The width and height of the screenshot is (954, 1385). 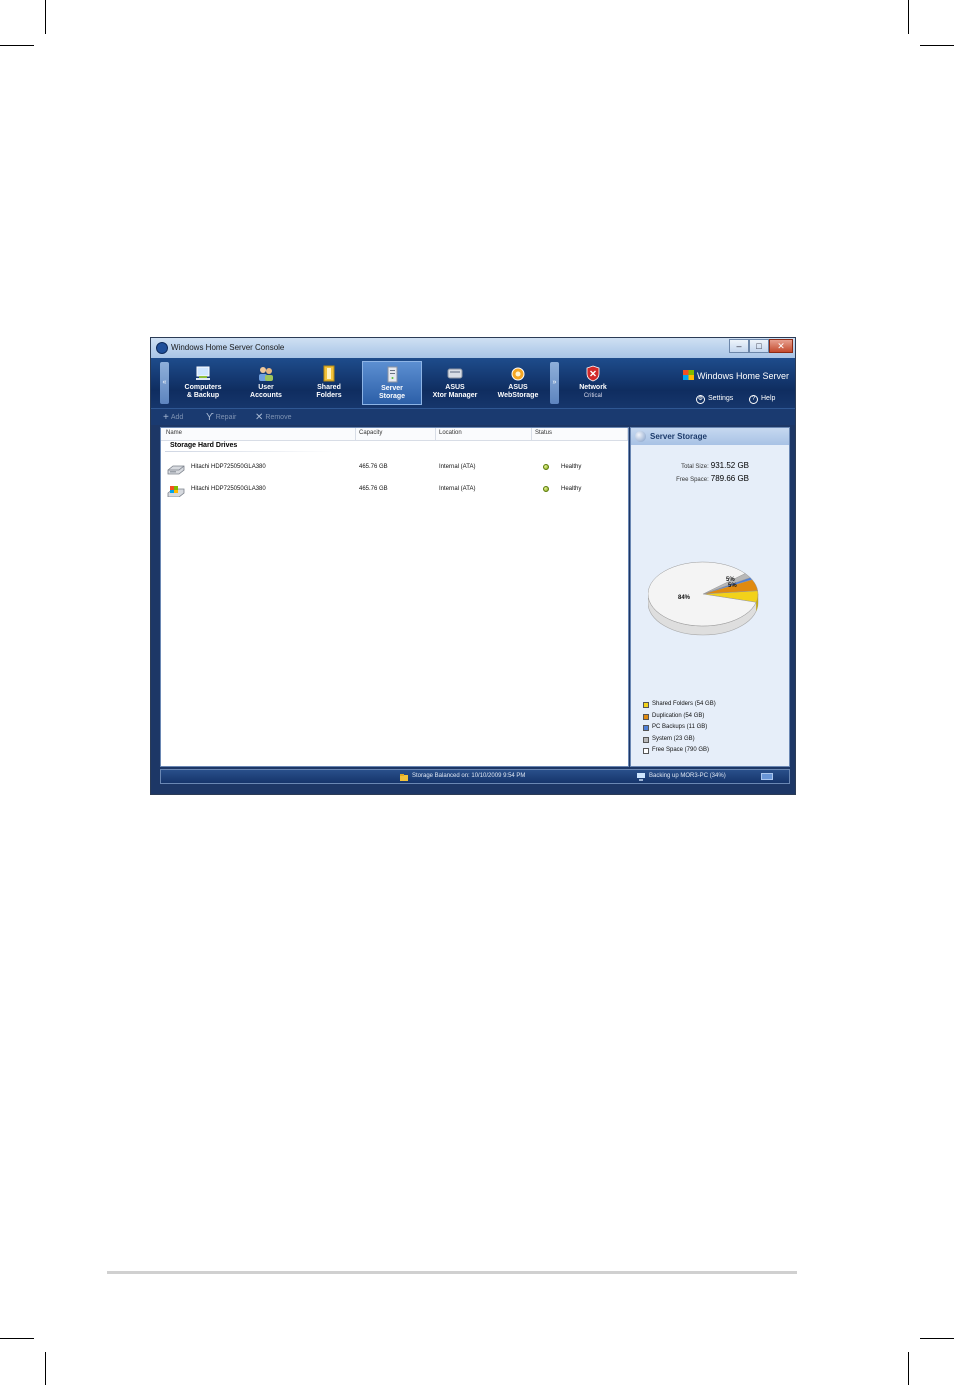 I want to click on tab-xtor-manager: ASUS Xtor Manager, so click(x=455, y=383).